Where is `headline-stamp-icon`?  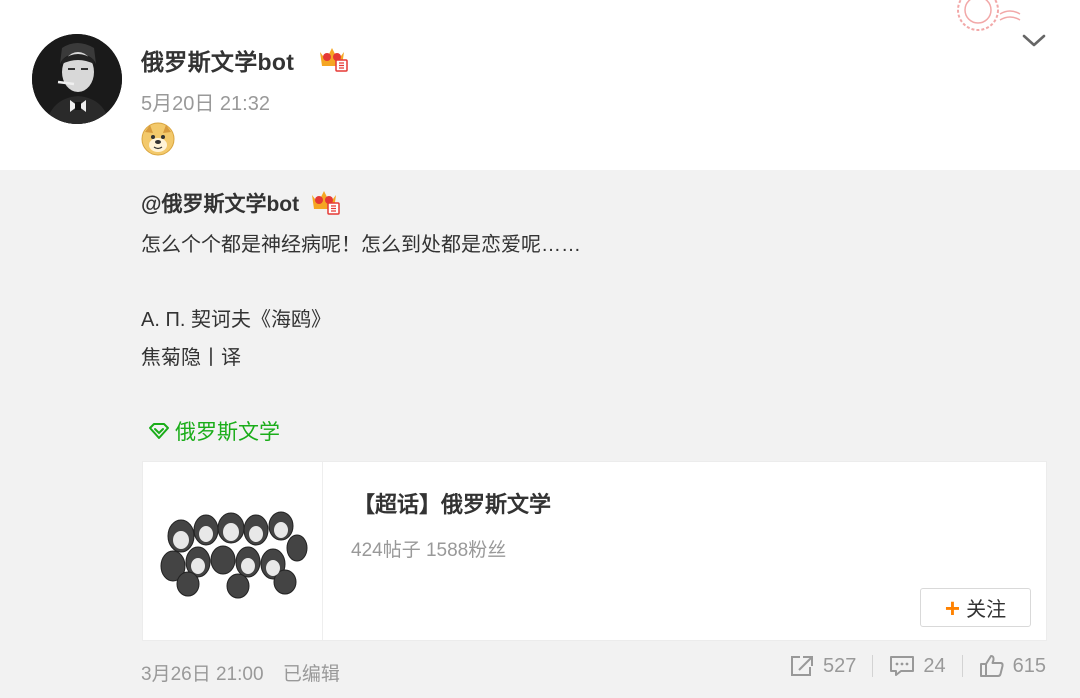
headline-stamp-icon is located at coordinates (982, 21).